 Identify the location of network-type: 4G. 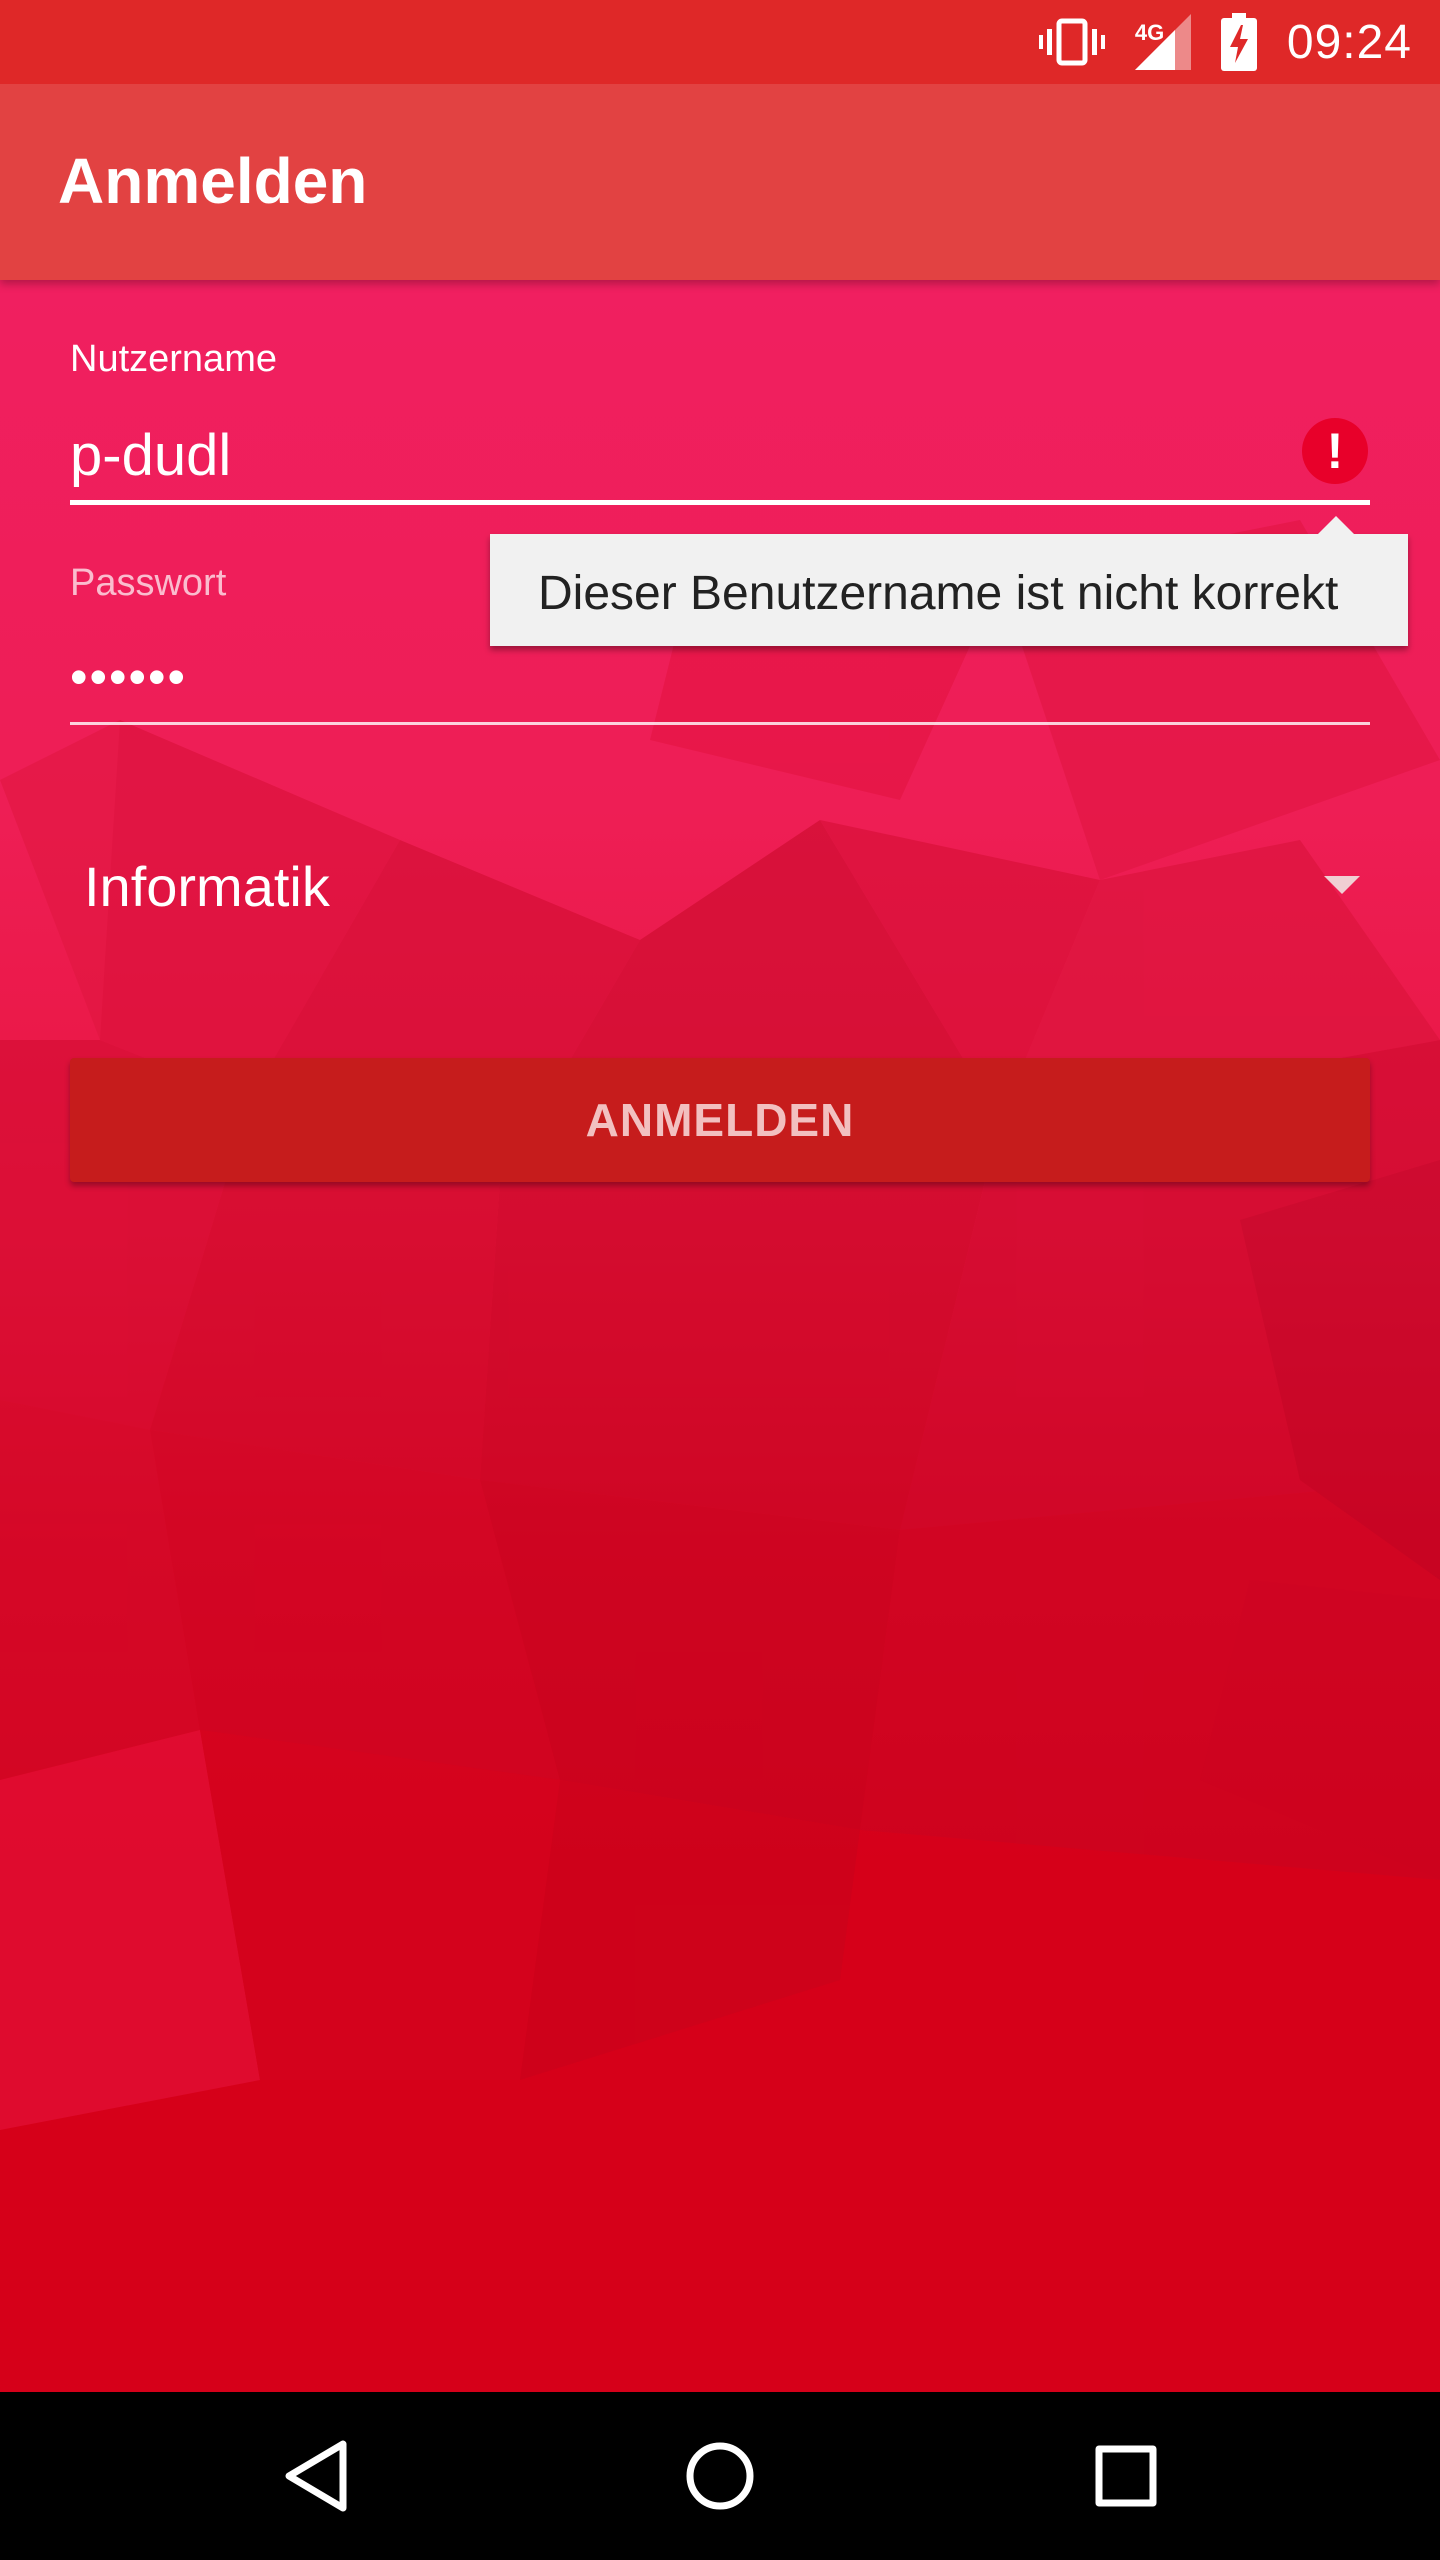
(1149, 32).